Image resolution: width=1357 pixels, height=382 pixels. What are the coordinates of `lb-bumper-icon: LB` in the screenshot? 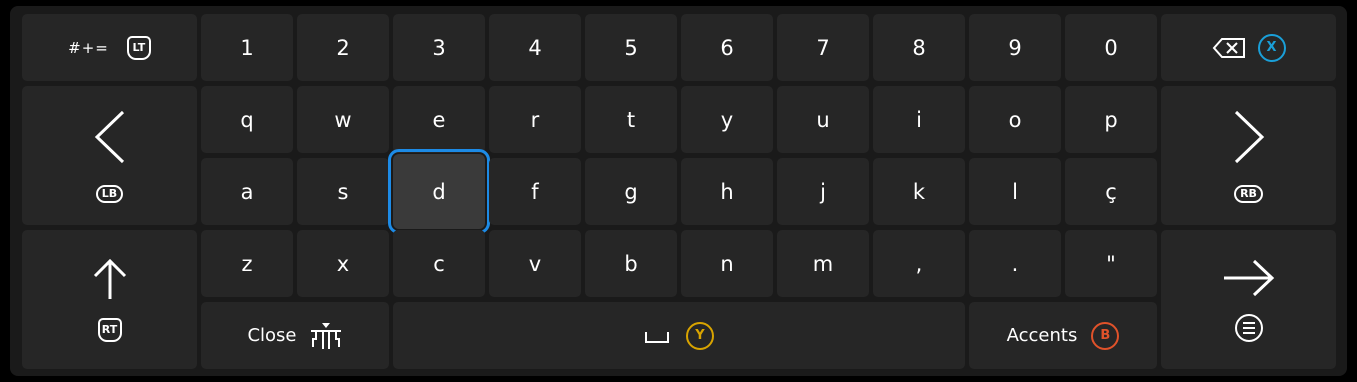 It's located at (109, 193).